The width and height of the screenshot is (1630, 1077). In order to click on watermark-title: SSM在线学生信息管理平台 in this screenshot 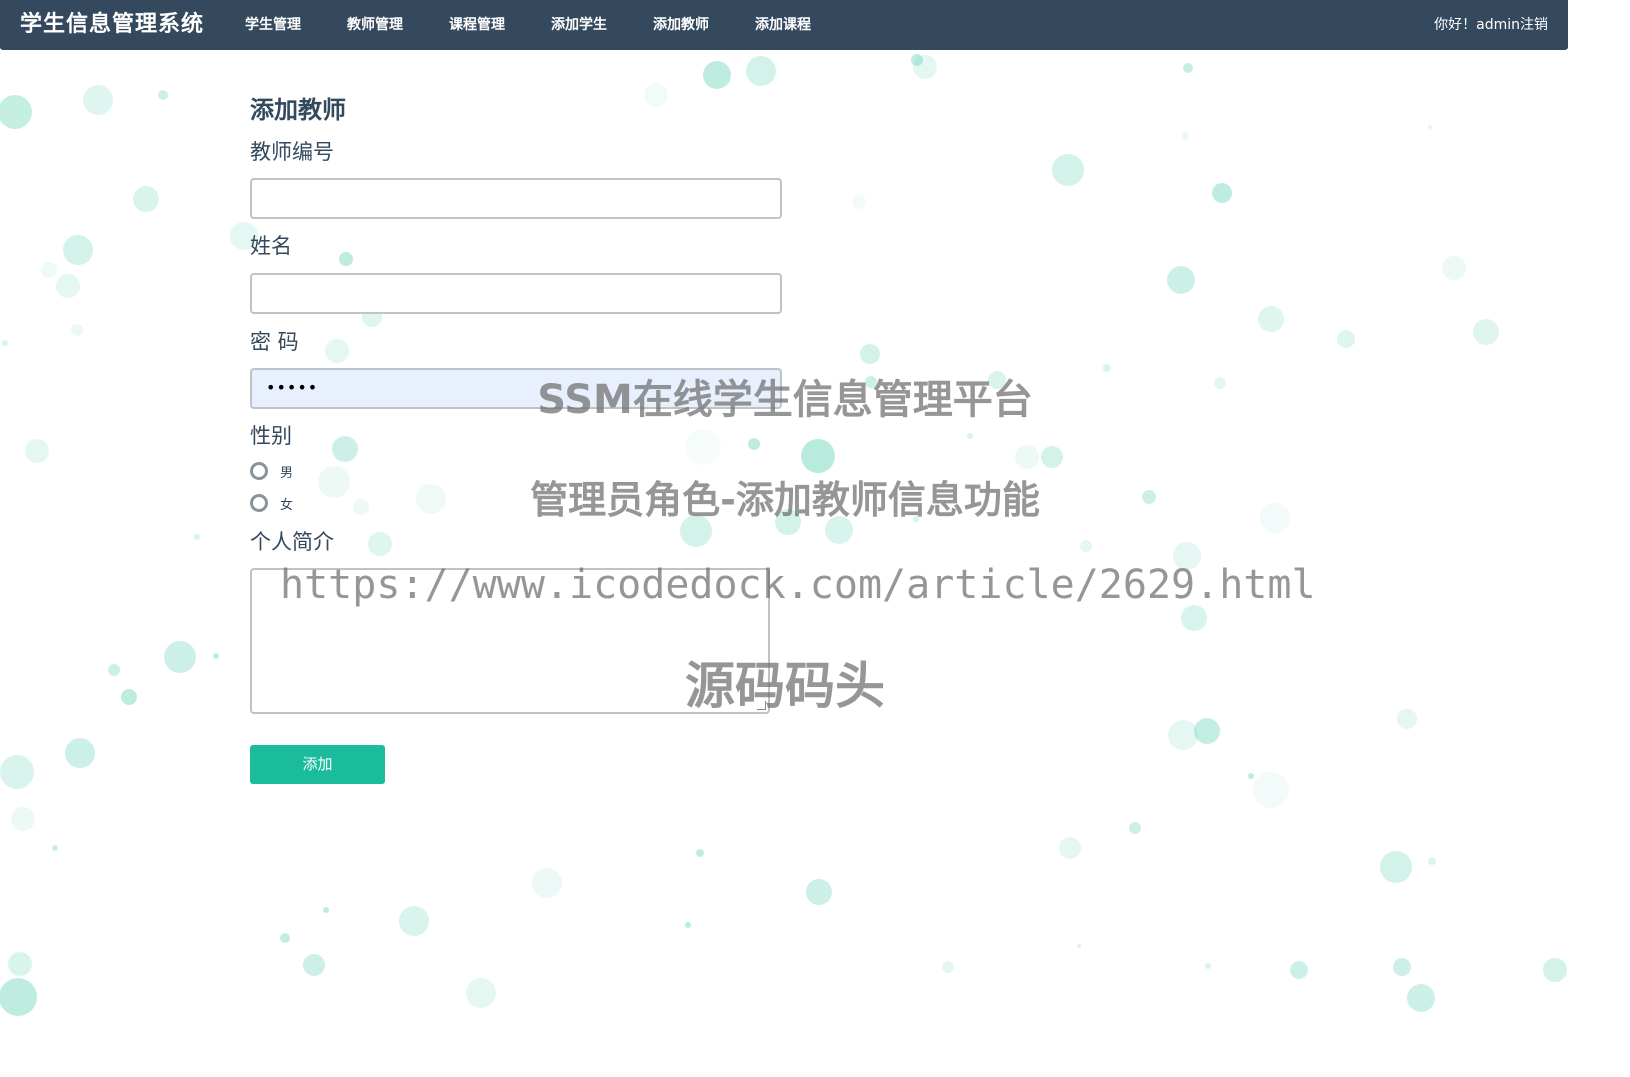, I will do `click(785, 400)`.